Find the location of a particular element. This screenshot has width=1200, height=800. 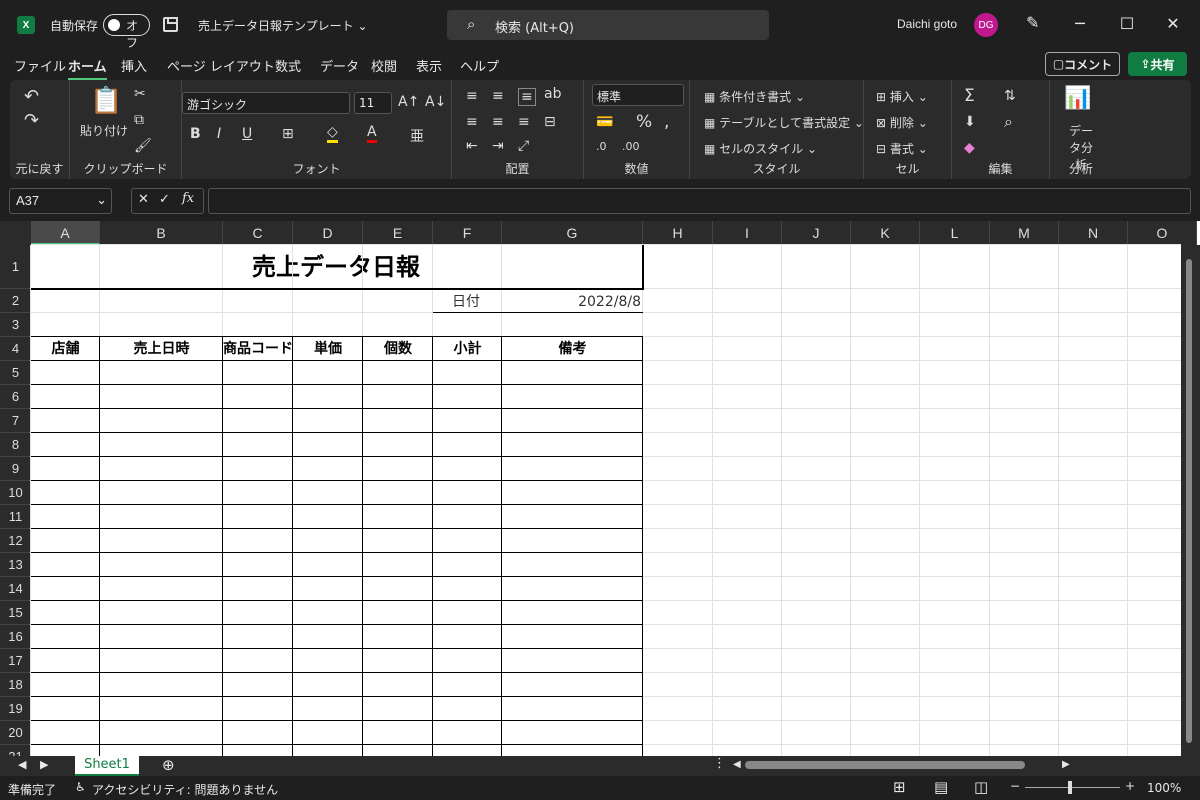

column-header: D is located at coordinates (328, 233).